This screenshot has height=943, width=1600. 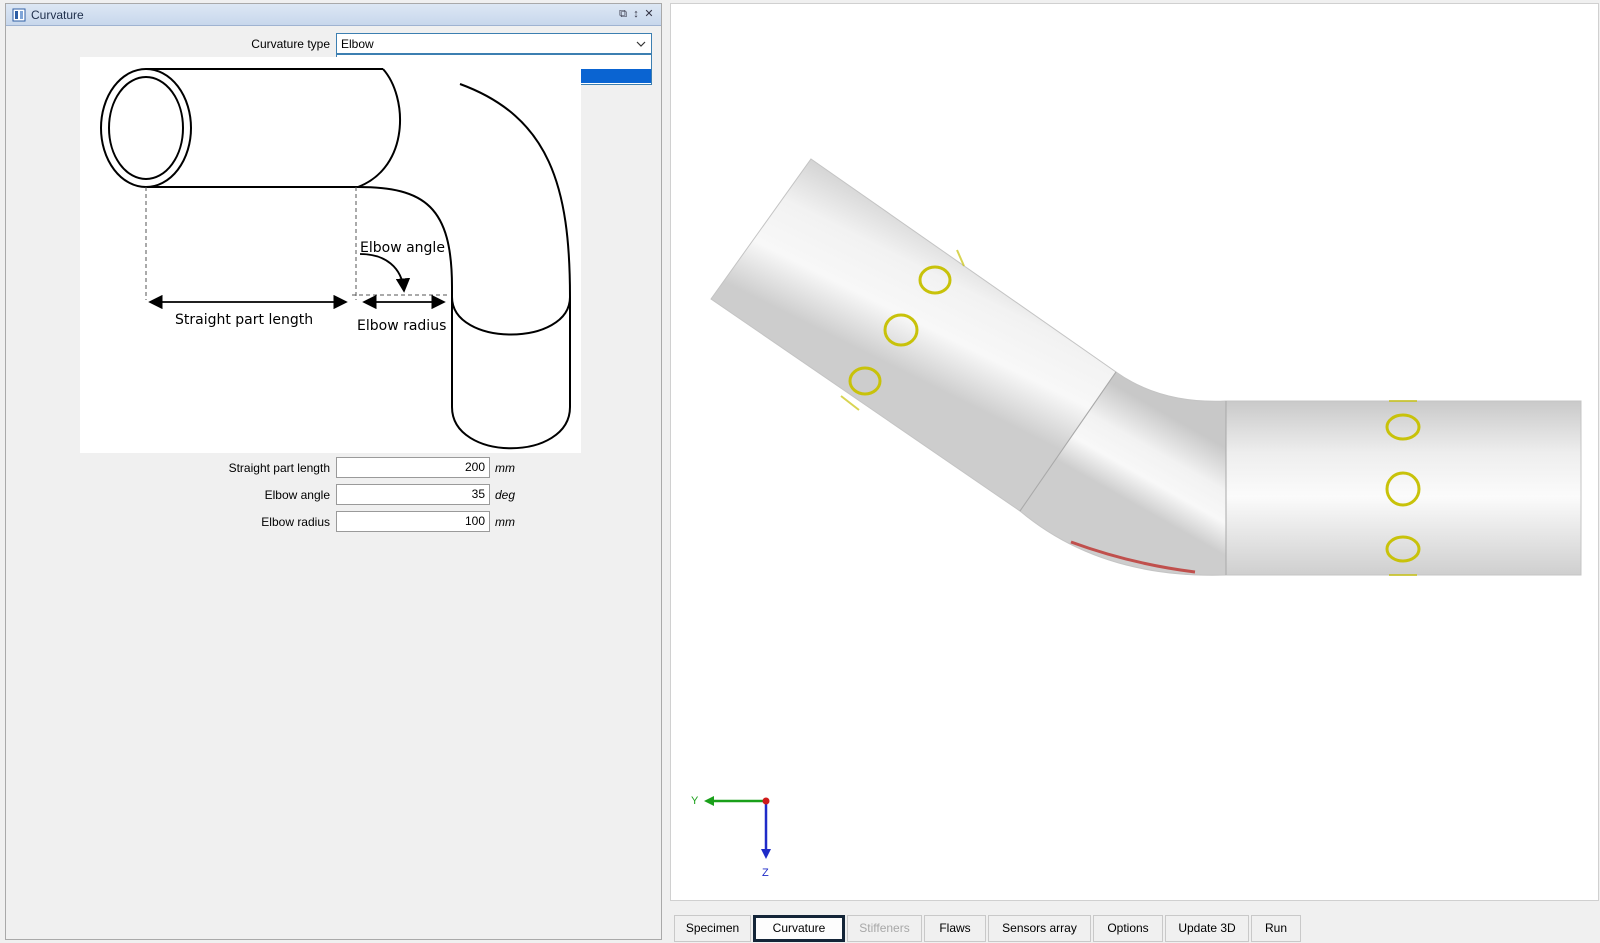 I want to click on chevron-down-icon, so click(x=641, y=43).